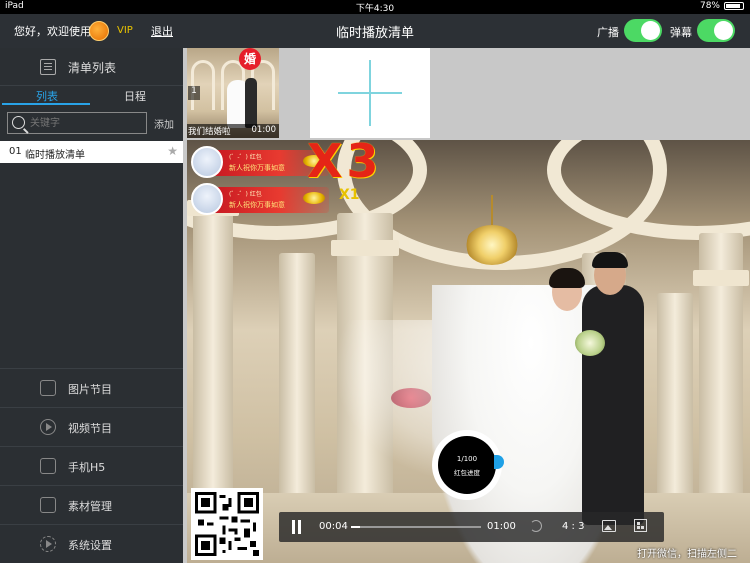  Describe the element at coordinates (734, 6) in the screenshot. I see `battery-icon` at that location.